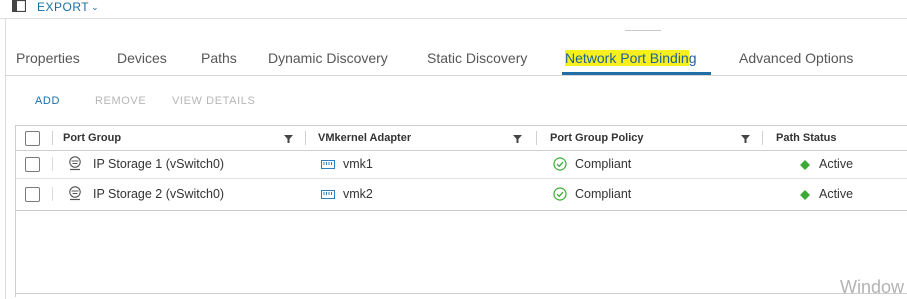  Describe the element at coordinates (692, 58) in the screenshot. I see `tab-label-rest: g` at that location.